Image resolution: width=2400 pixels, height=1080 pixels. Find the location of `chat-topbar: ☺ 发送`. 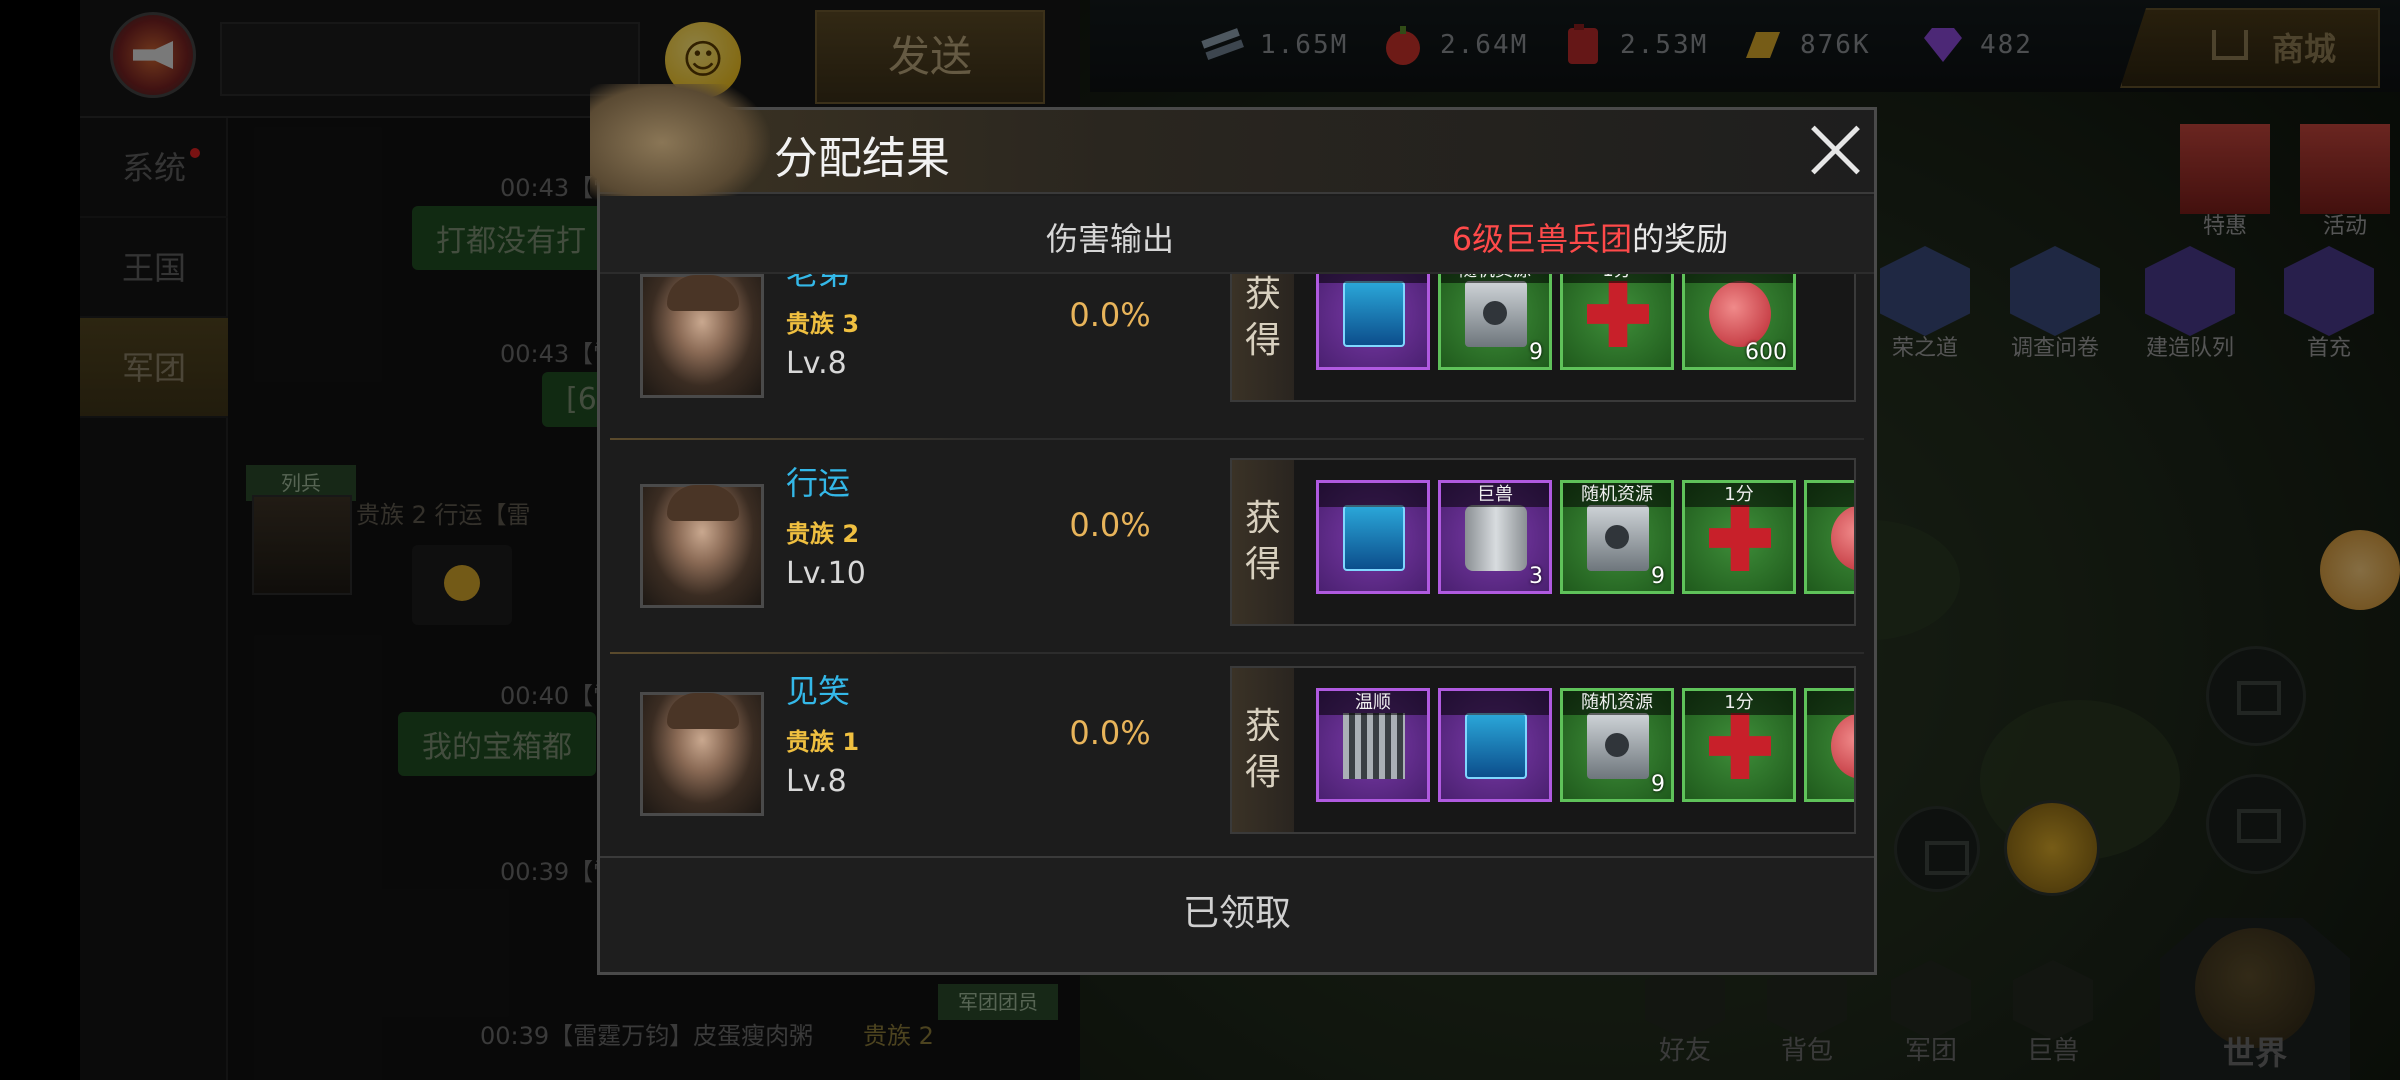

chat-topbar: ☺ 发送 is located at coordinates (580, 59).